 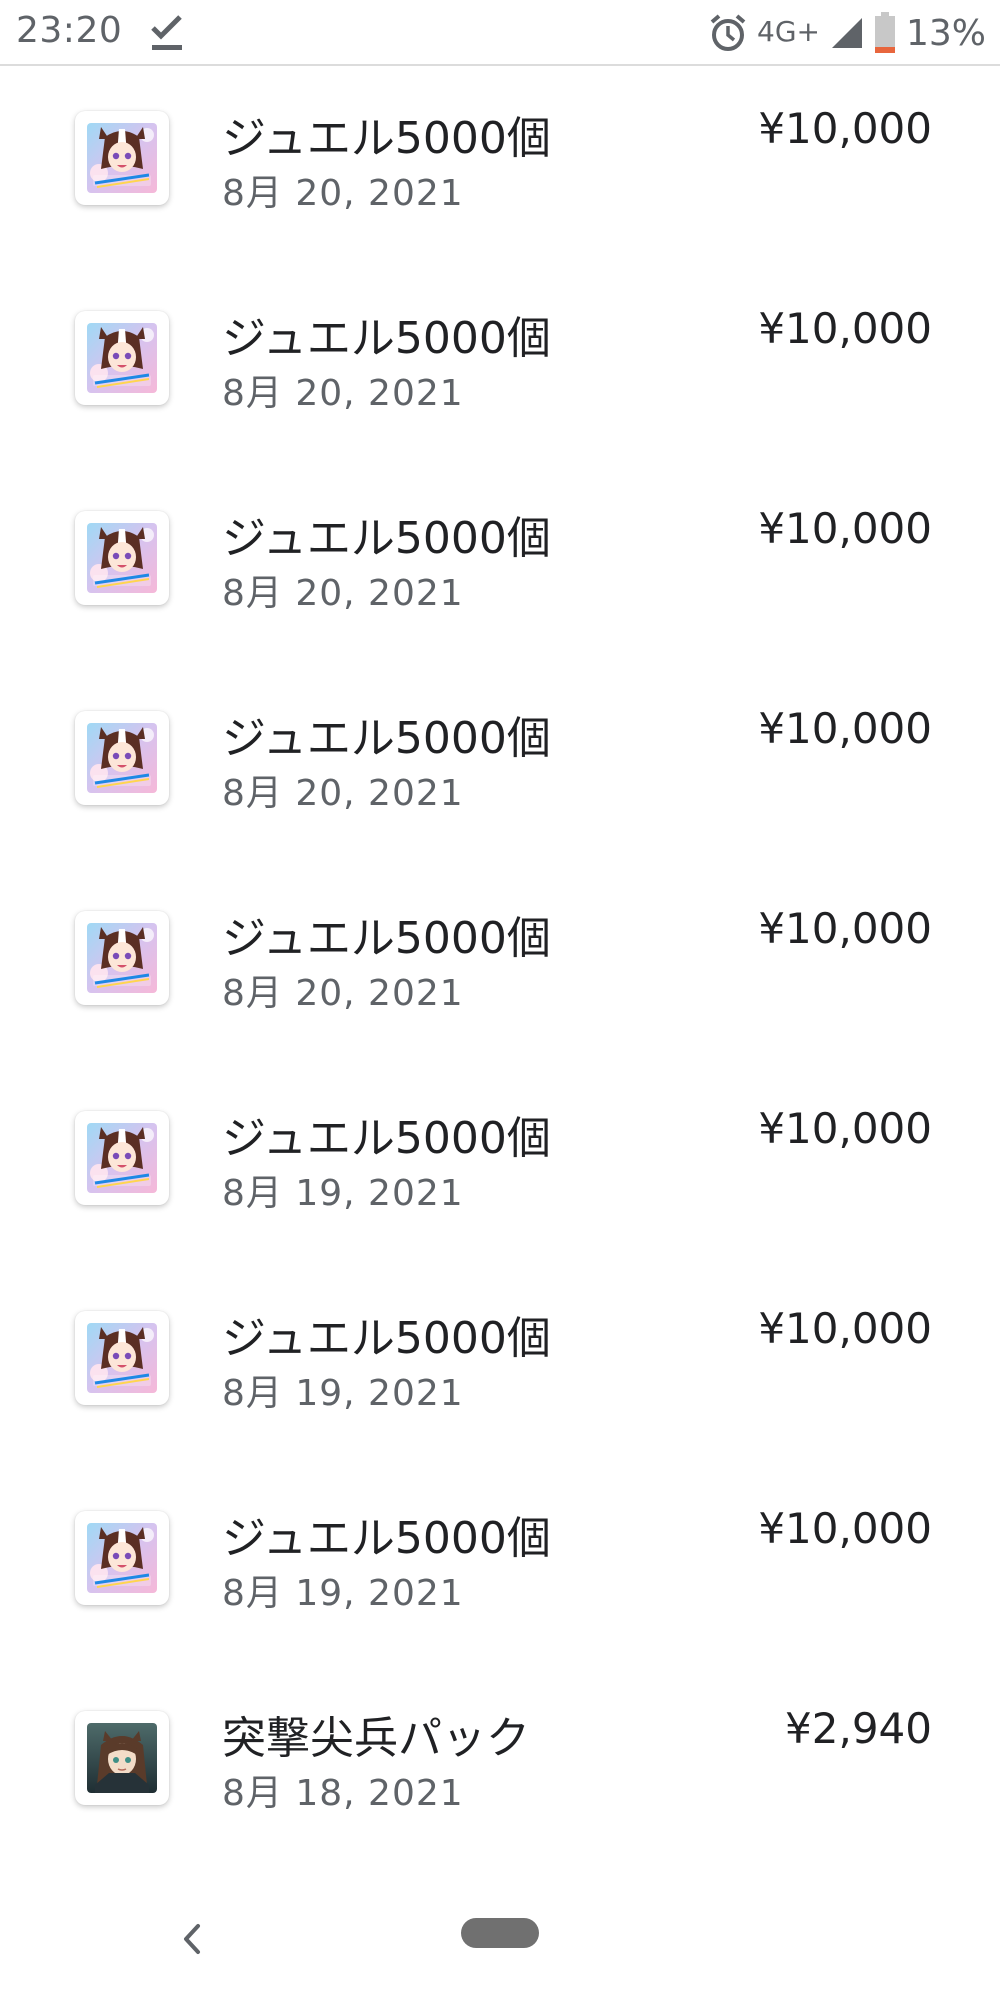 What do you see at coordinates (500, 1766) in the screenshot?
I see `purchase-item: 突撃尖兵パック 8月 18, 2021 ¥2,940` at bounding box center [500, 1766].